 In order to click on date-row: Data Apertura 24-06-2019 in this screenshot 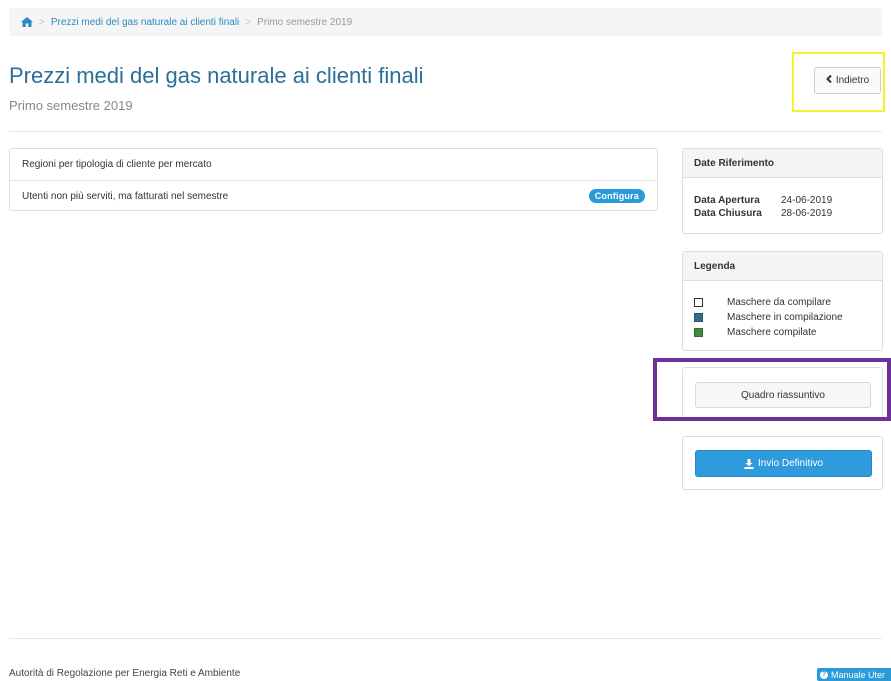, I will do `click(782, 200)`.